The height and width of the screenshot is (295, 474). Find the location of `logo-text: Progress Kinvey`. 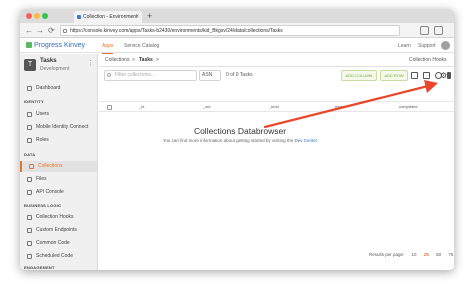

logo-text: Progress Kinvey is located at coordinates (59, 45).